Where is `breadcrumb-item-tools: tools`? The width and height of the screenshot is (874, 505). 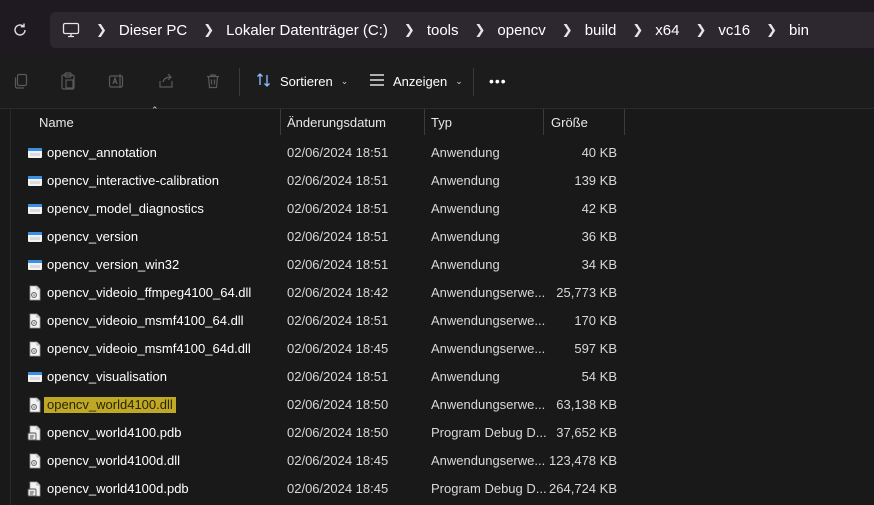 breadcrumb-item-tools: tools is located at coordinates (443, 30).